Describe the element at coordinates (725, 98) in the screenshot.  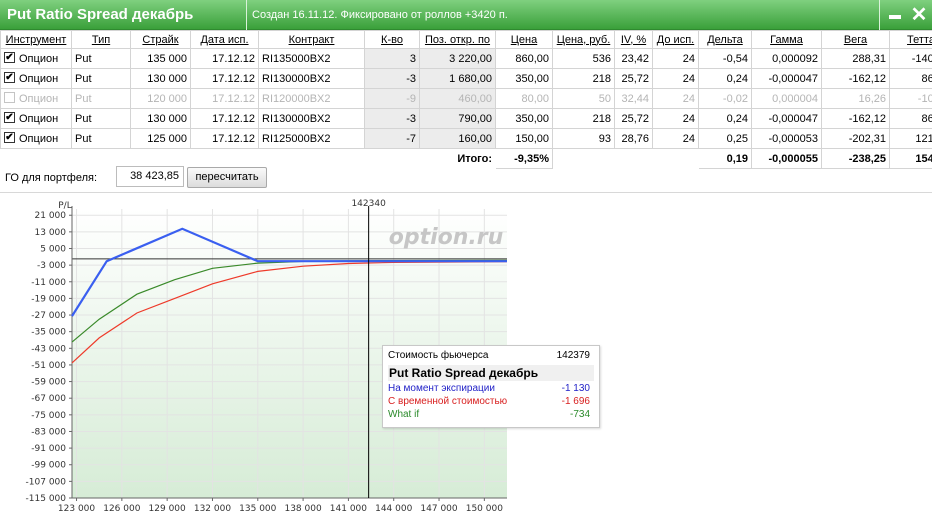
I see `cell-delta: -0,02` at that location.